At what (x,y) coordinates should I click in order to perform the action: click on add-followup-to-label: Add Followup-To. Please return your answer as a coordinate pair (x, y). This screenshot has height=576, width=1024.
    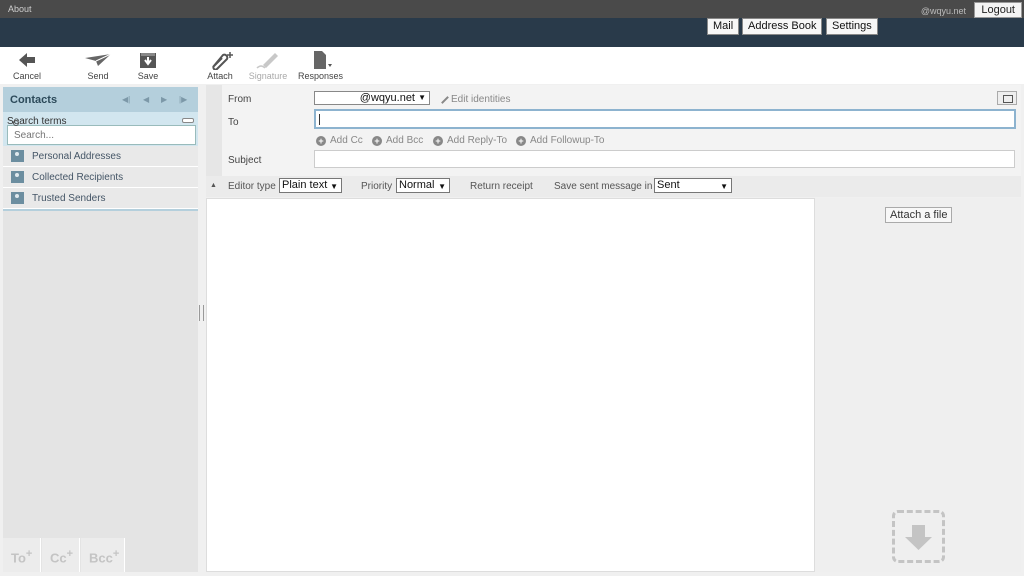
    Looking at the image, I should click on (567, 140).